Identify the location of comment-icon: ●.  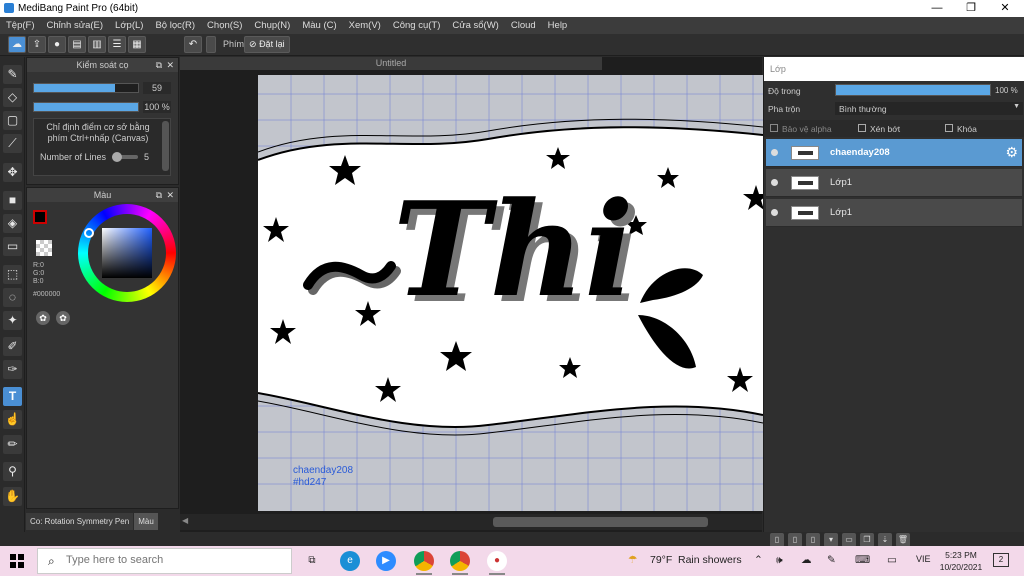
(57, 44).